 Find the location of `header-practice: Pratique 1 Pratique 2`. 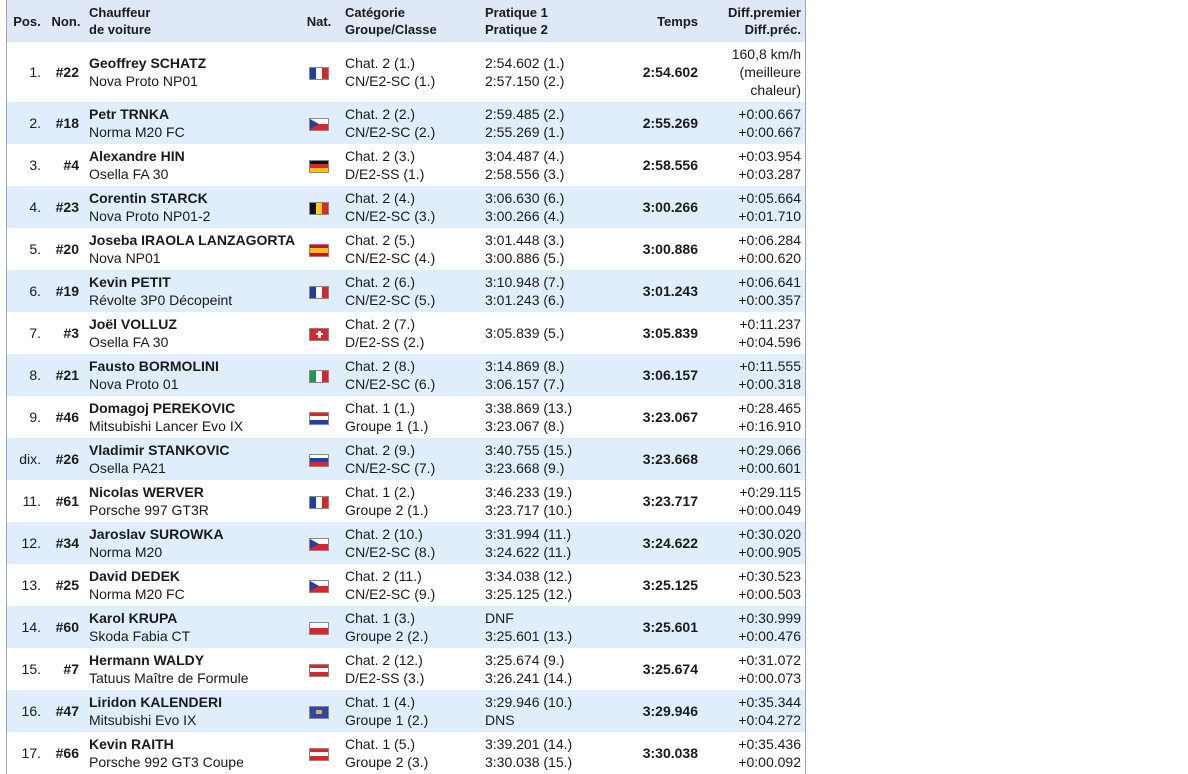

header-practice: Pratique 1 Pratique 2 is located at coordinates (541, 21).